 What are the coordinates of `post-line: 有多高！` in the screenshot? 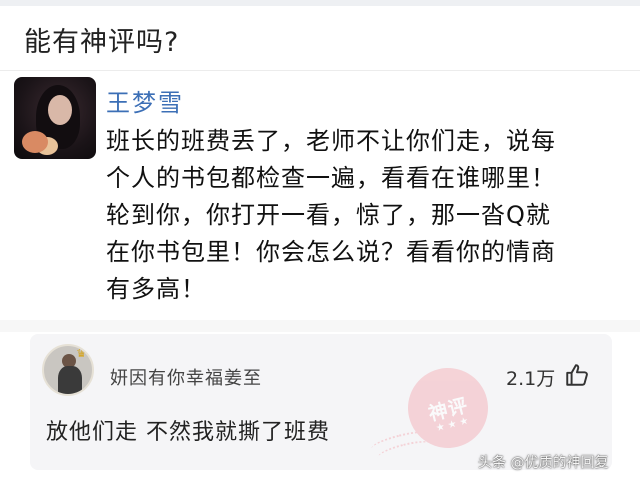 It's located at (156, 289).